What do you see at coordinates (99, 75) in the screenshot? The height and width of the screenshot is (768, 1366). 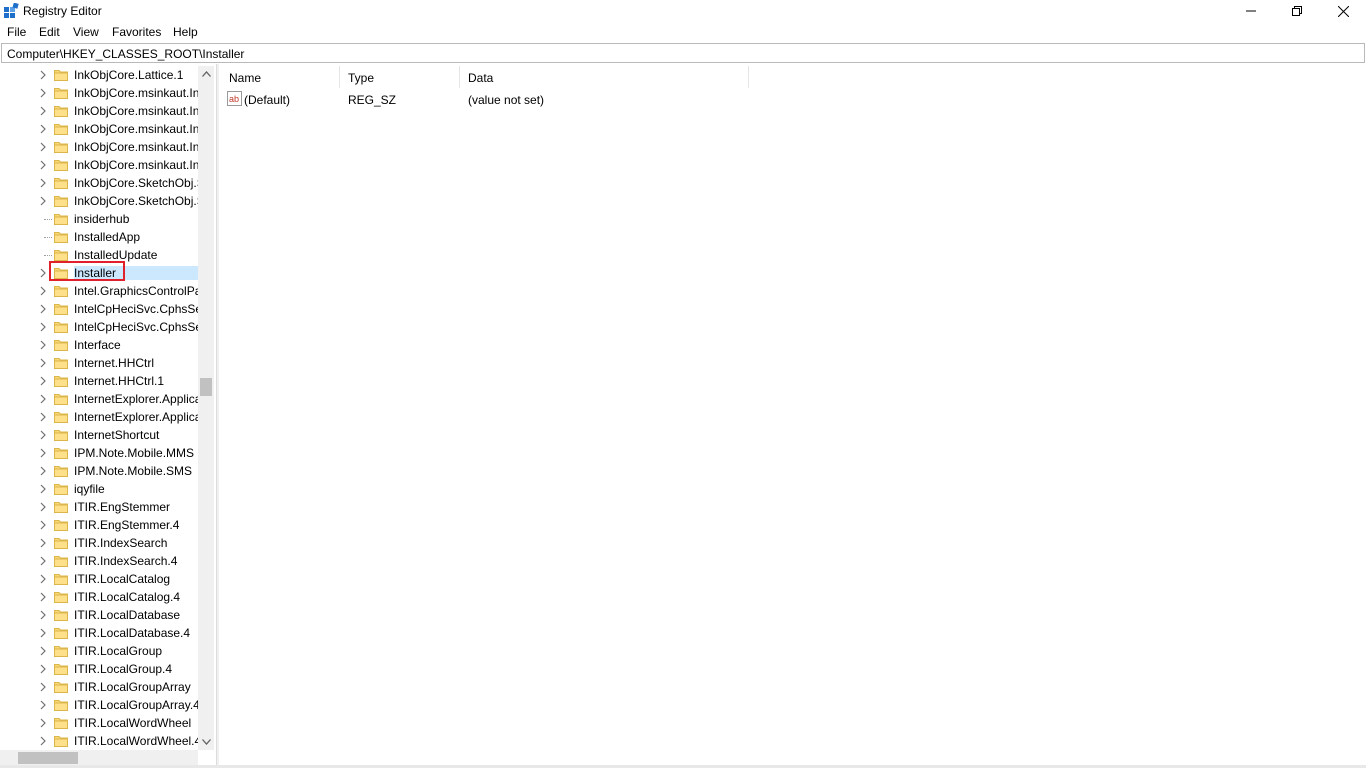 I see `tree-item: InkObjCore.Lattice.1` at bounding box center [99, 75].